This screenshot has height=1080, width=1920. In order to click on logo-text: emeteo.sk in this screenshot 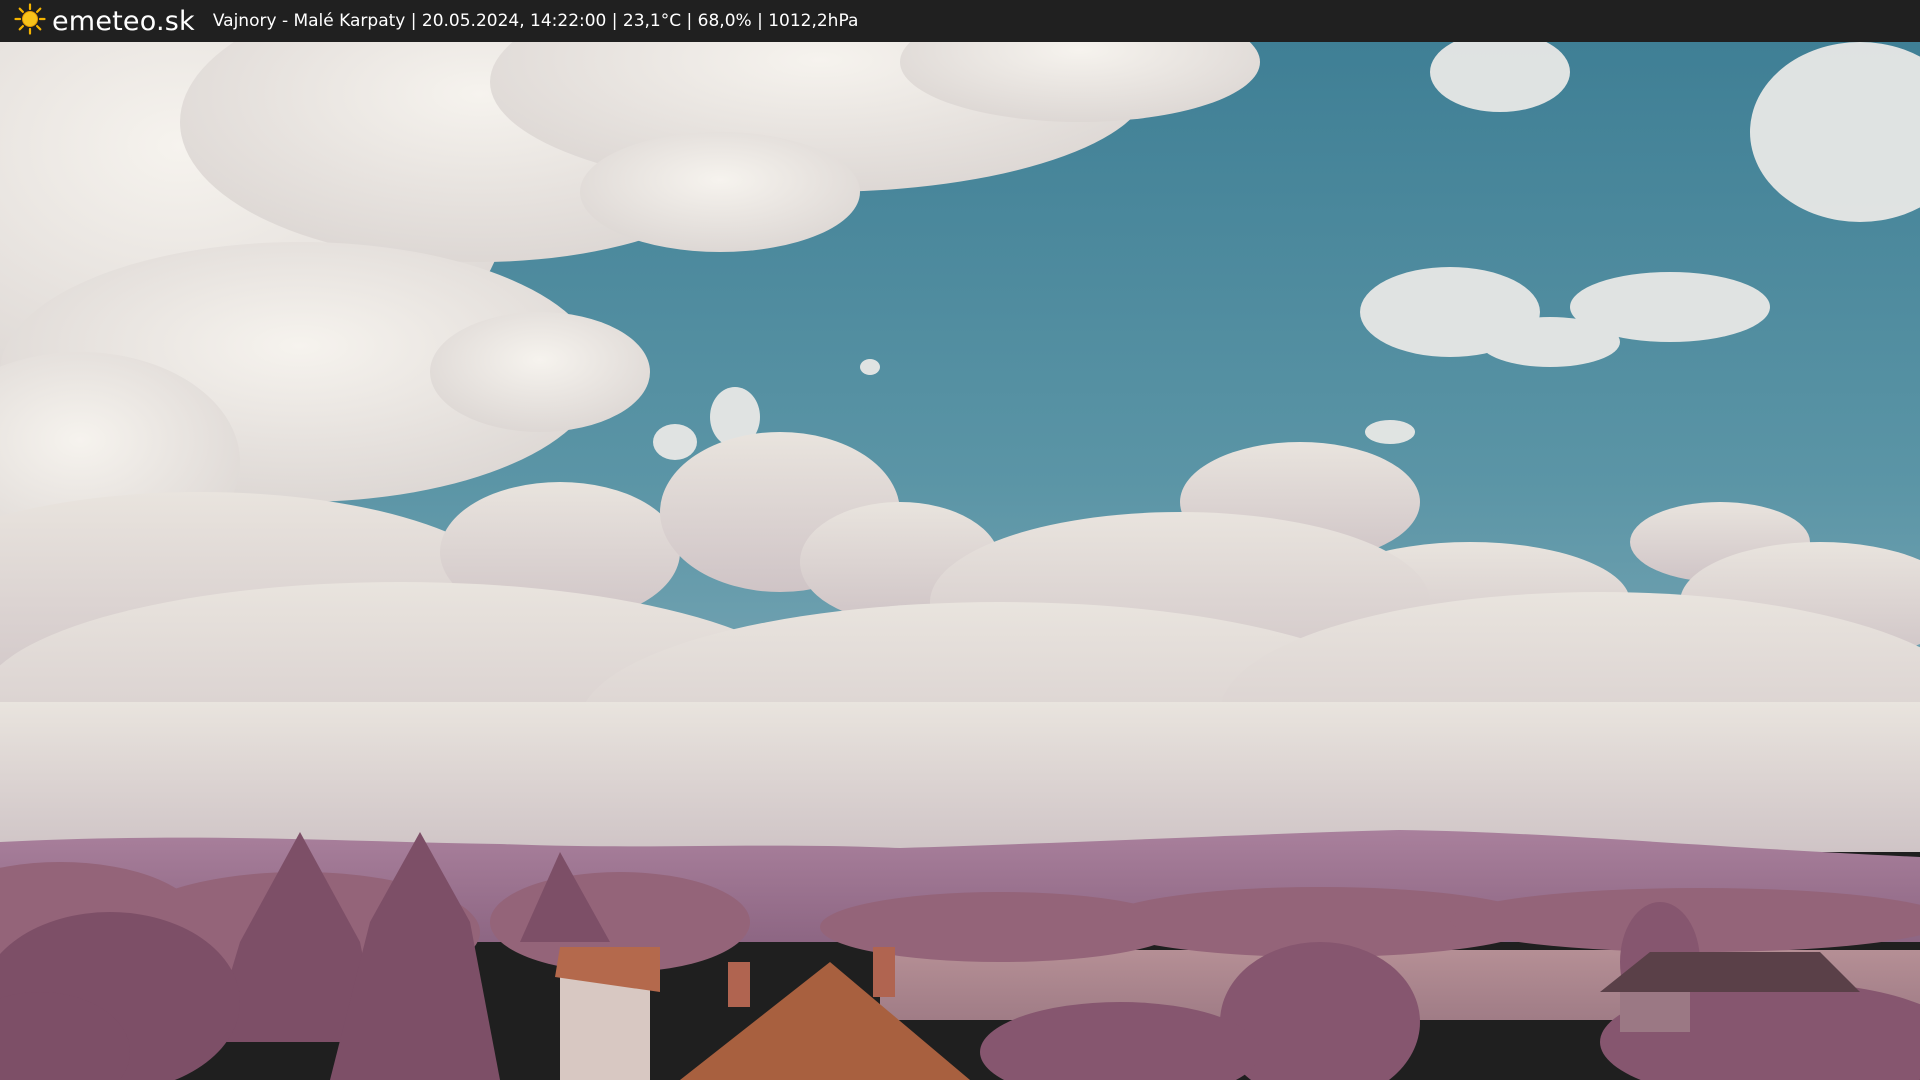, I will do `click(123, 21)`.